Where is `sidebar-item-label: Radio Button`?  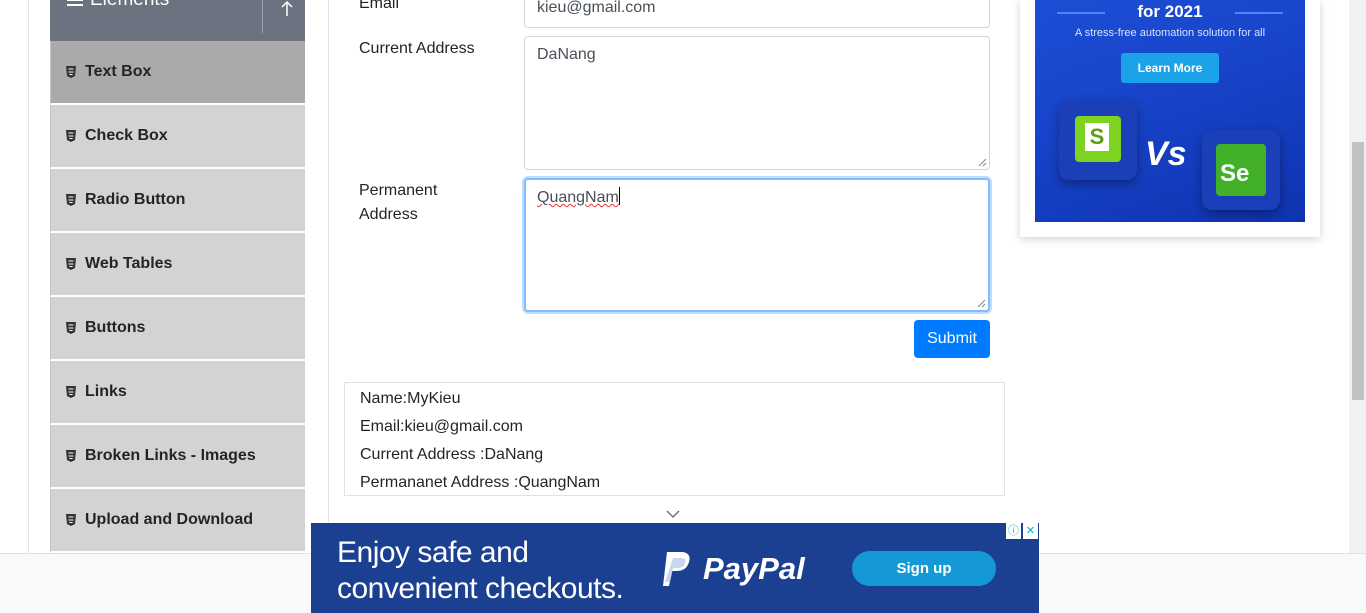
sidebar-item-label: Radio Button is located at coordinates (135, 199).